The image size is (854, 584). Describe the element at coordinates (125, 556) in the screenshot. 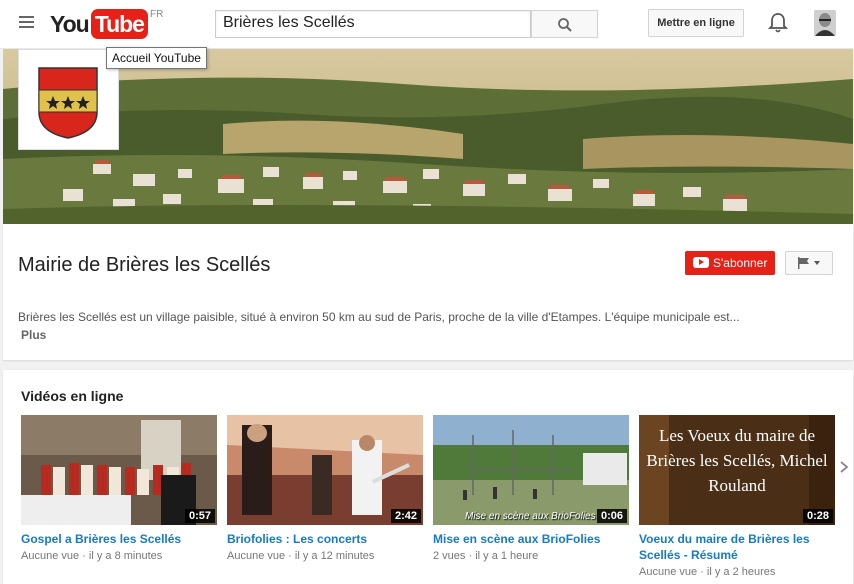

I see `video-age: il y a 8 minutes` at that location.